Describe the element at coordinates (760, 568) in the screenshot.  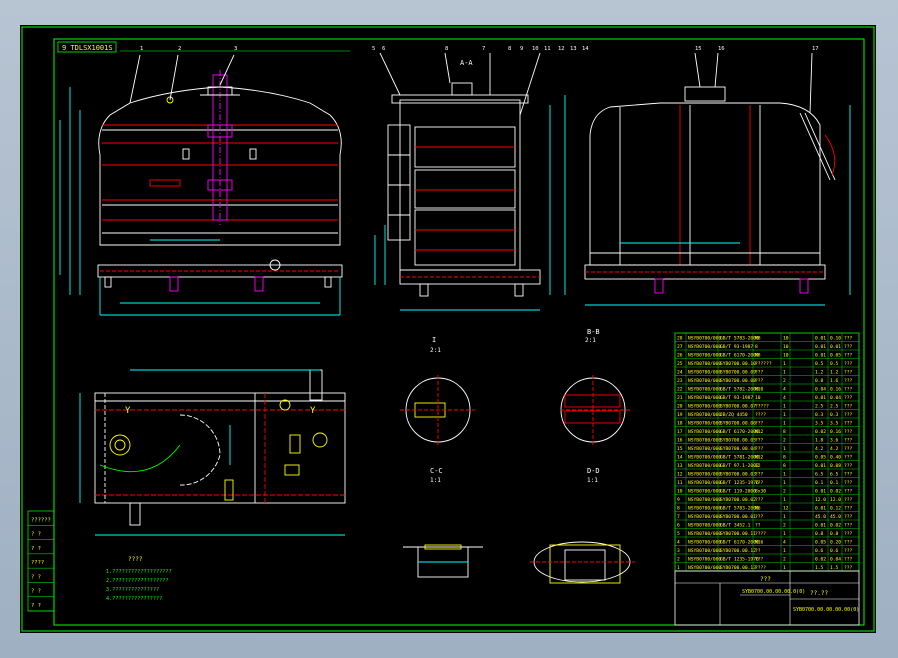
I see `bom-cell: ????` at that location.